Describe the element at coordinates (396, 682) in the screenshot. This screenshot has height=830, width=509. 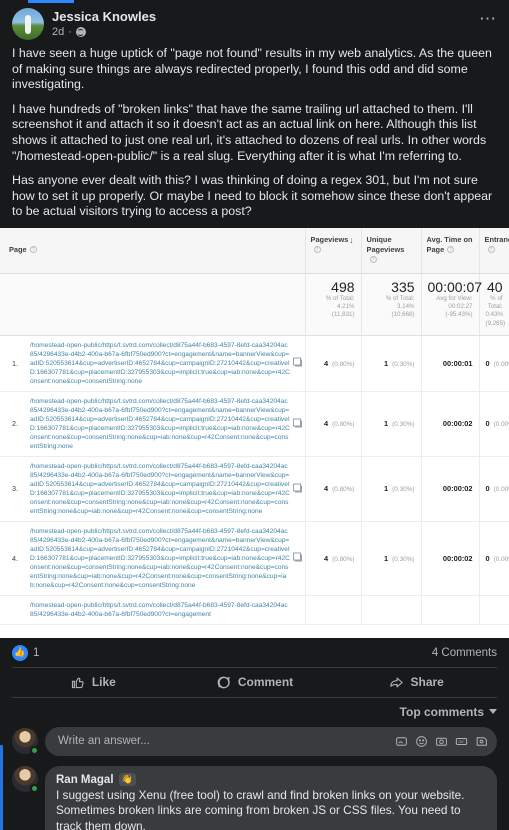
I see `share-arrow-icon` at that location.